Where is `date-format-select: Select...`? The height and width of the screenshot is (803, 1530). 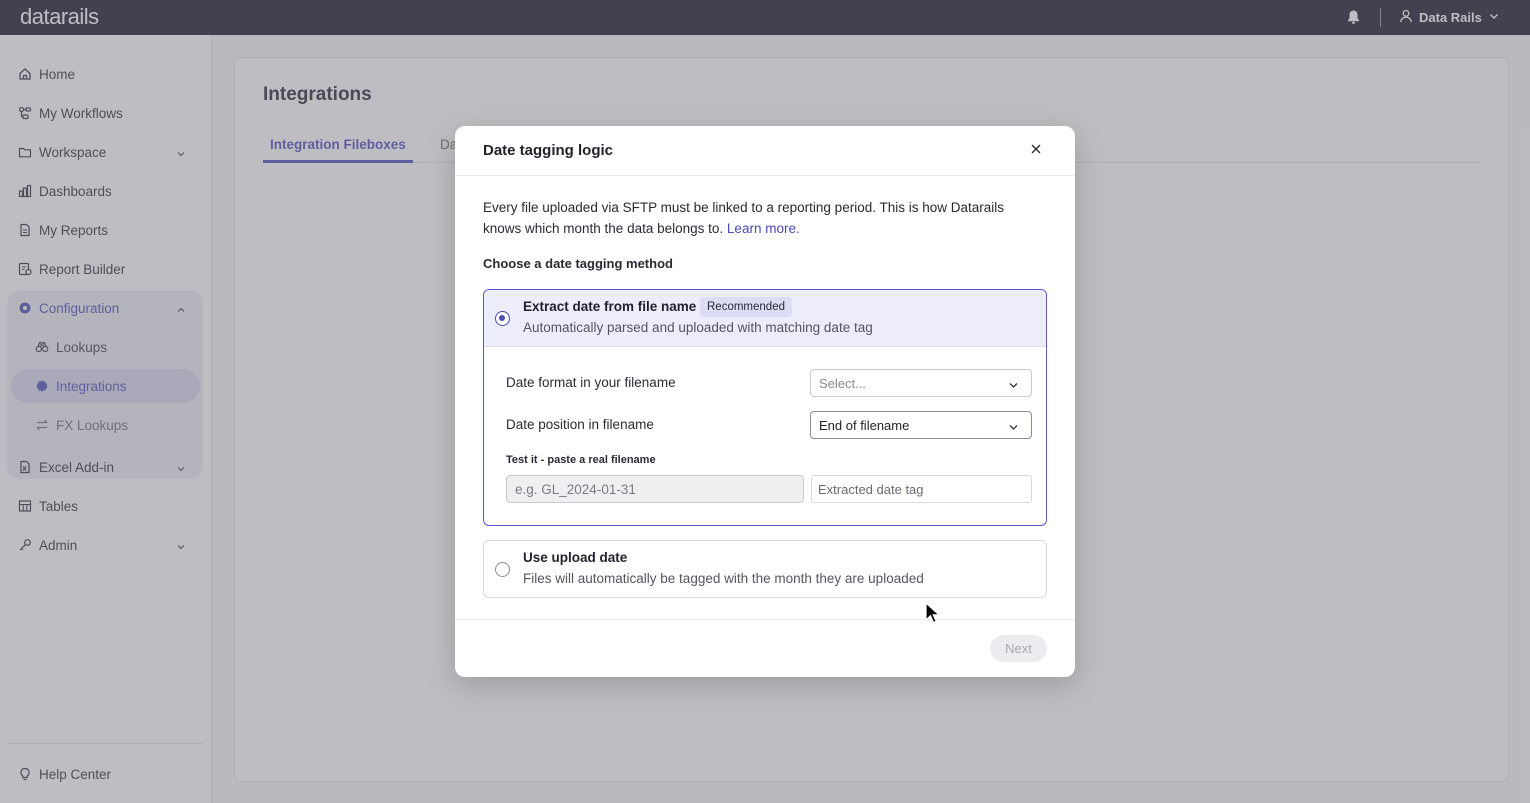 date-format-select: Select... is located at coordinates (921, 383).